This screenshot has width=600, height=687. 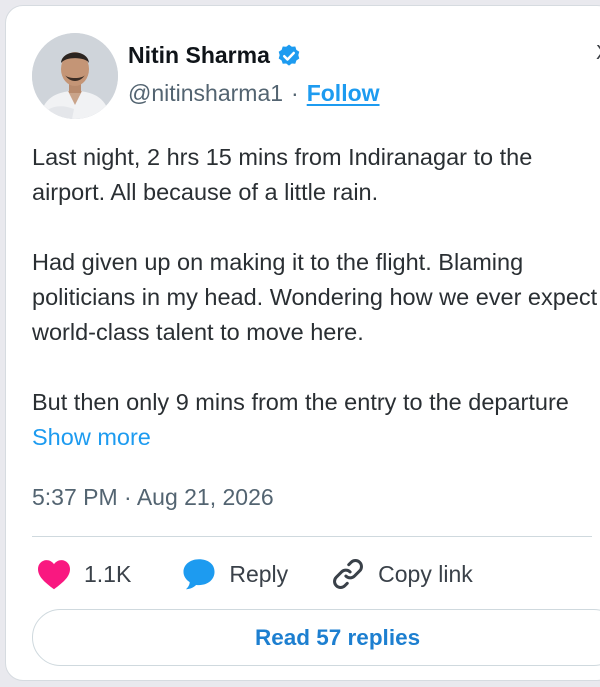 What do you see at coordinates (205, 93) in the screenshot?
I see `author-handle: @nitinsharma1` at bounding box center [205, 93].